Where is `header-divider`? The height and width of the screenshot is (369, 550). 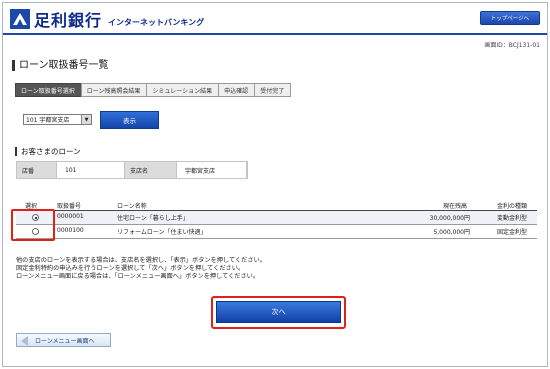
header-divider is located at coordinates (275, 34).